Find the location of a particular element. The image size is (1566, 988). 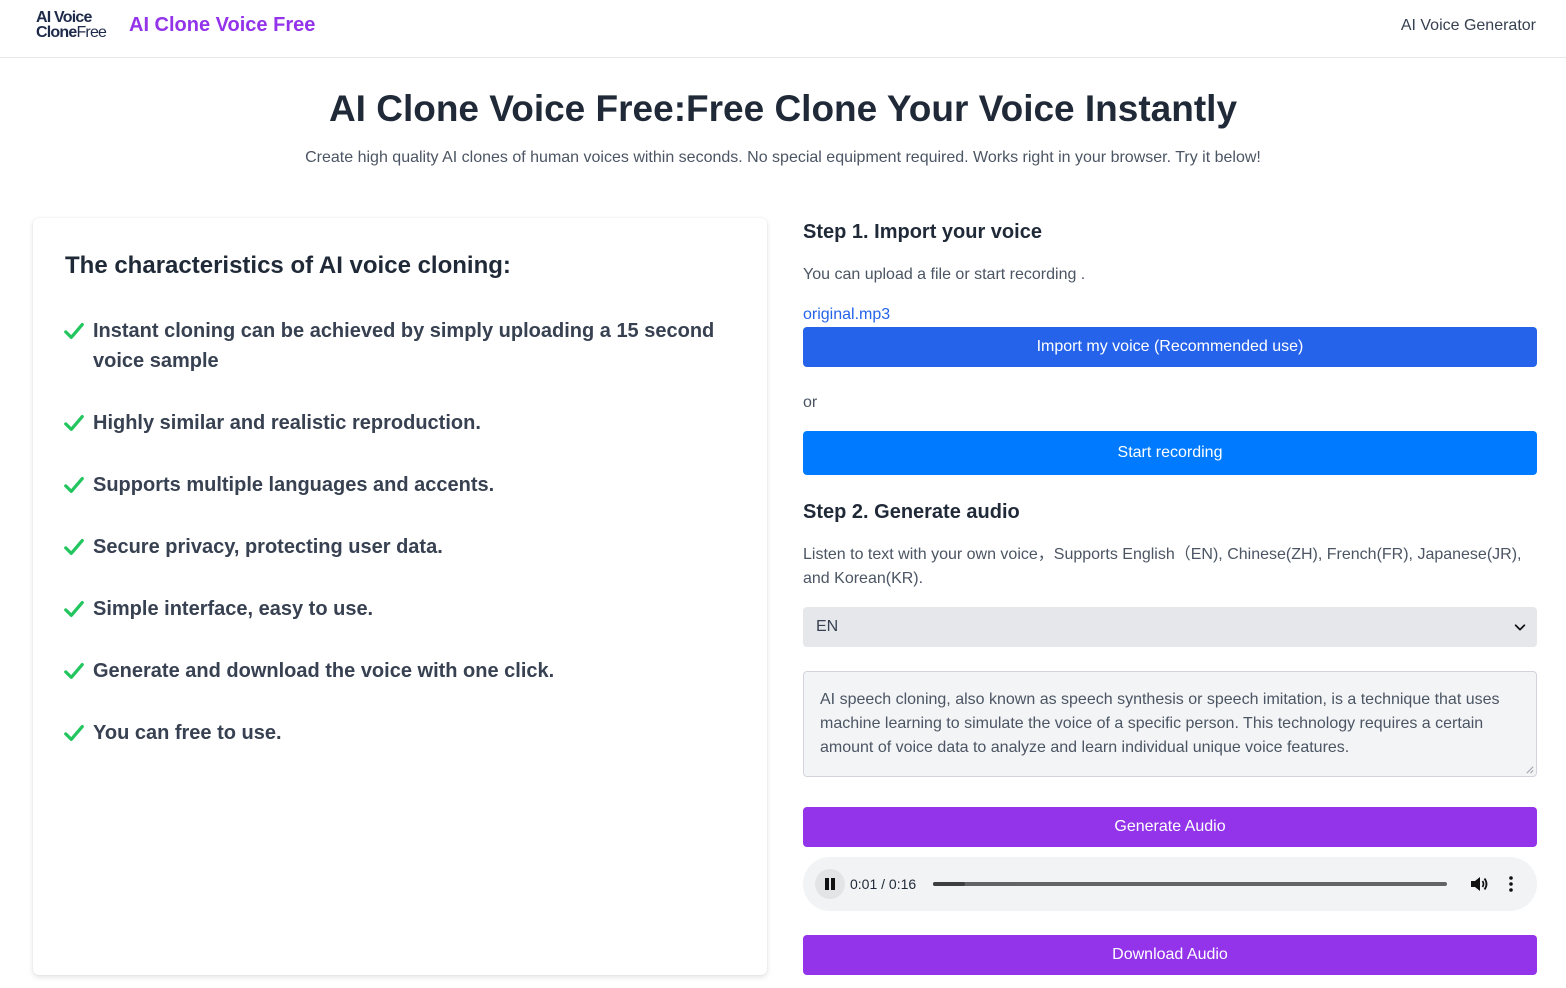

language-selected-value: EN is located at coordinates (827, 626).